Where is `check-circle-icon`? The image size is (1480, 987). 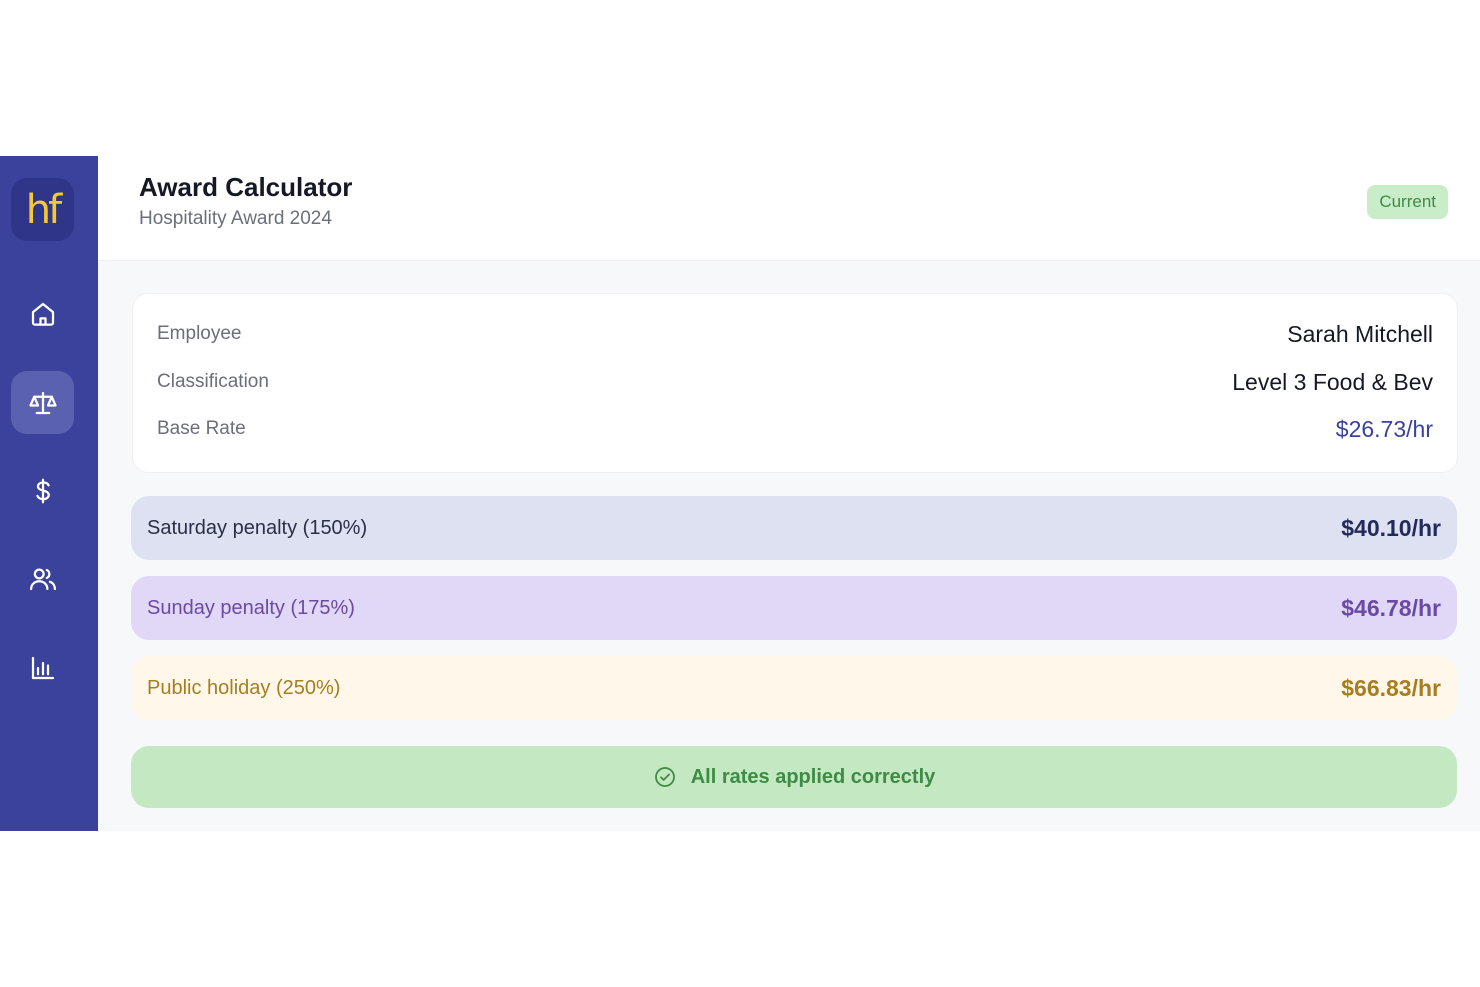
check-circle-icon is located at coordinates (664, 777).